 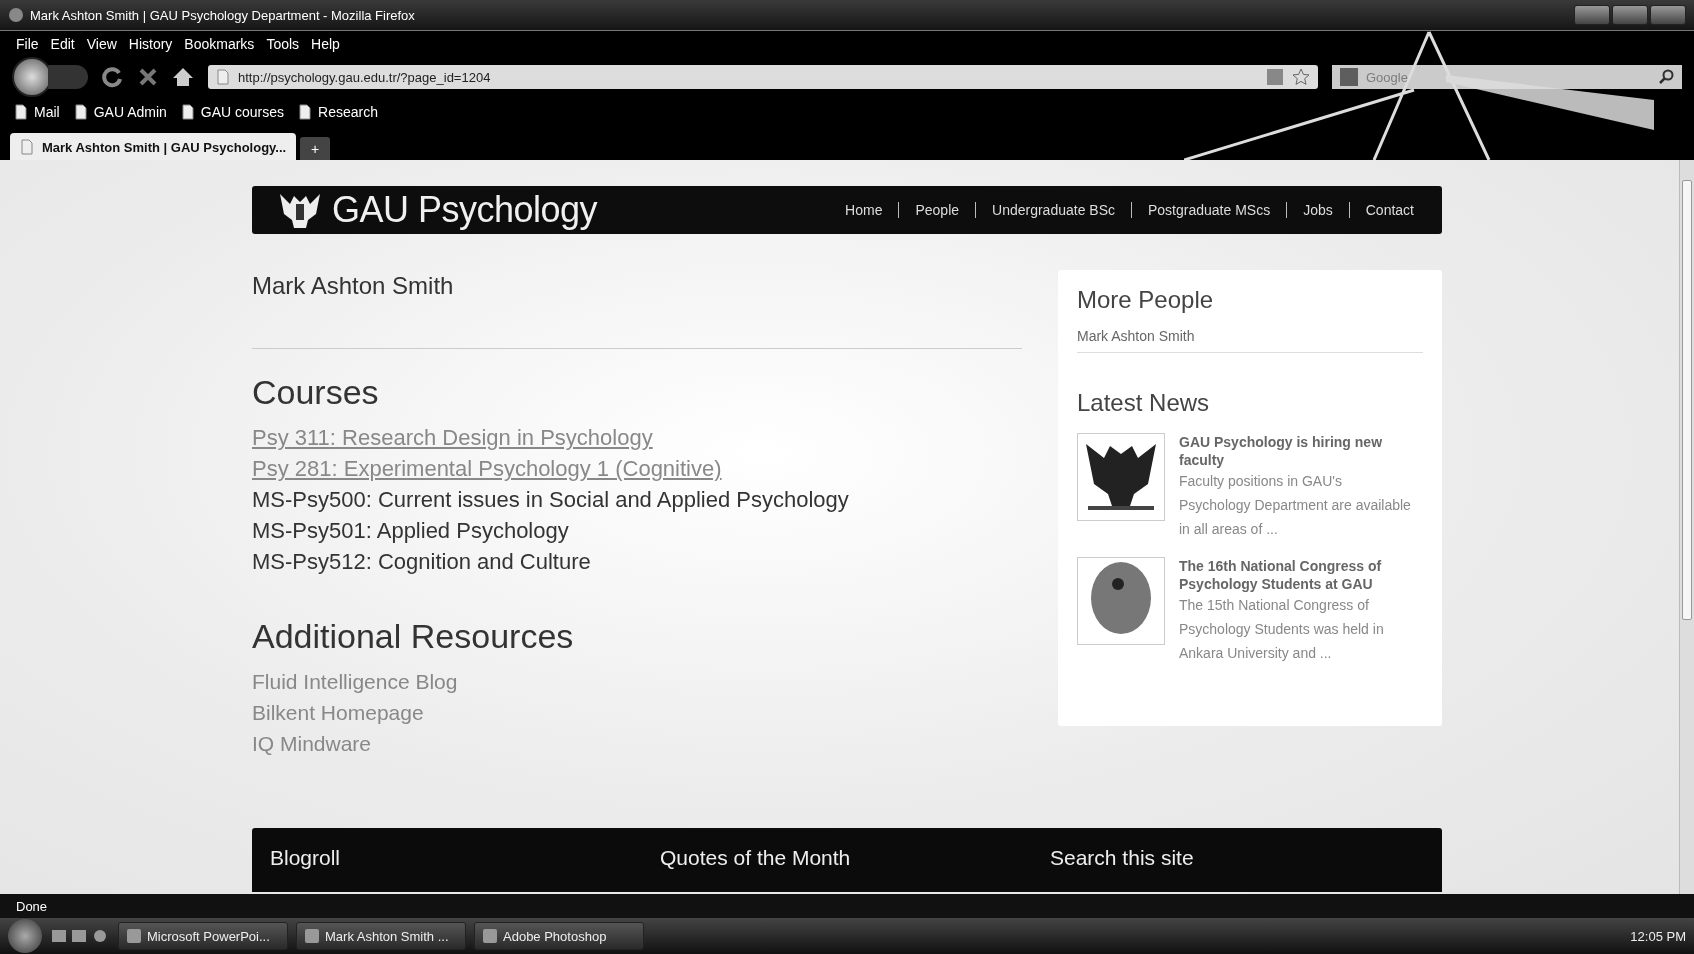 What do you see at coordinates (465, 210) in the screenshot?
I see `site-logo-text: GAU Psychology` at bounding box center [465, 210].